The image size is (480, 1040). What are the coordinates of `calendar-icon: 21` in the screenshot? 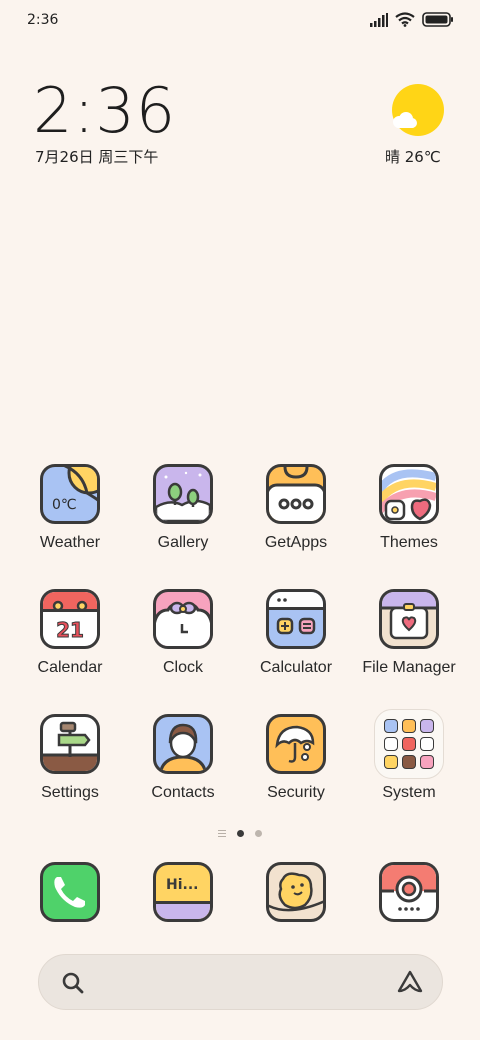 It's located at (70, 619).